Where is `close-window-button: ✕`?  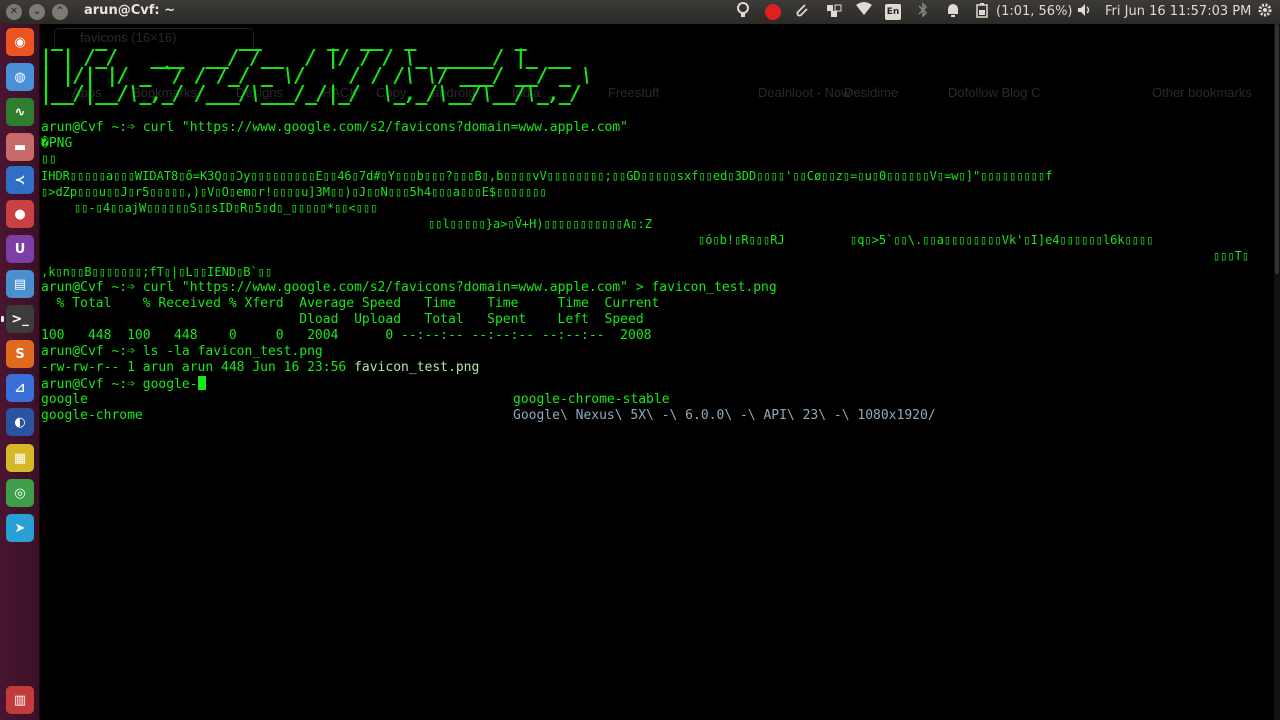 close-window-button: ✕ is located at coordinates (14, 12).